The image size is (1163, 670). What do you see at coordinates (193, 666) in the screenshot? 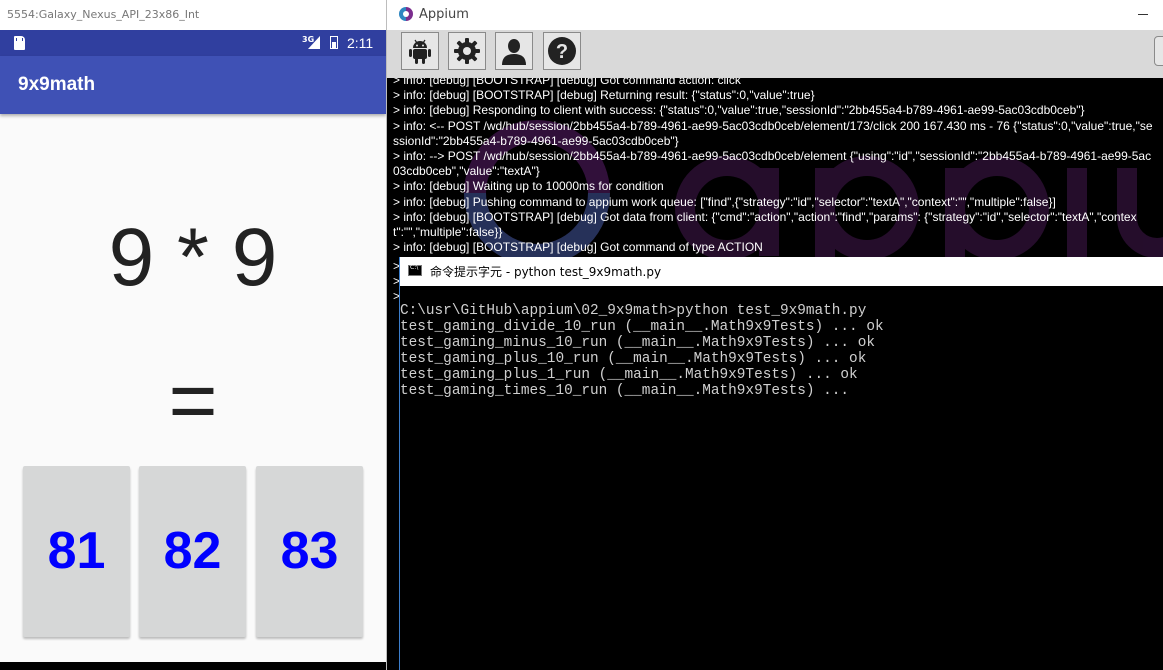
I see `android-nav-bar` at bounding box center [193, 666].